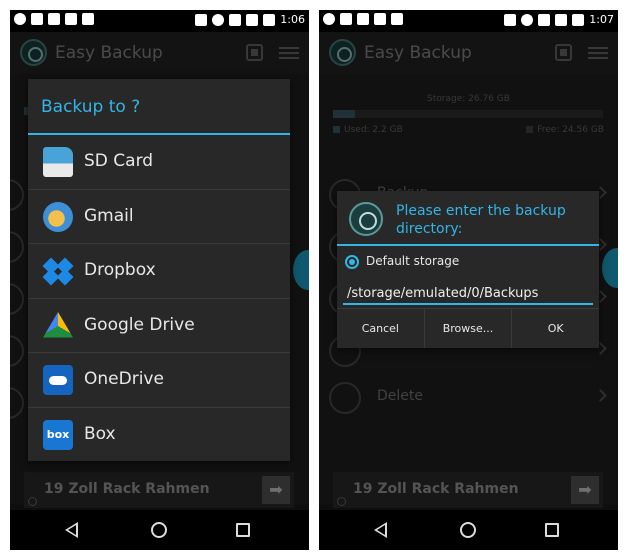  What do you see at coordinates (413, 261) in the screenshot?
I see `default-storage-label: Default storage` at bounding box center [413, 261].